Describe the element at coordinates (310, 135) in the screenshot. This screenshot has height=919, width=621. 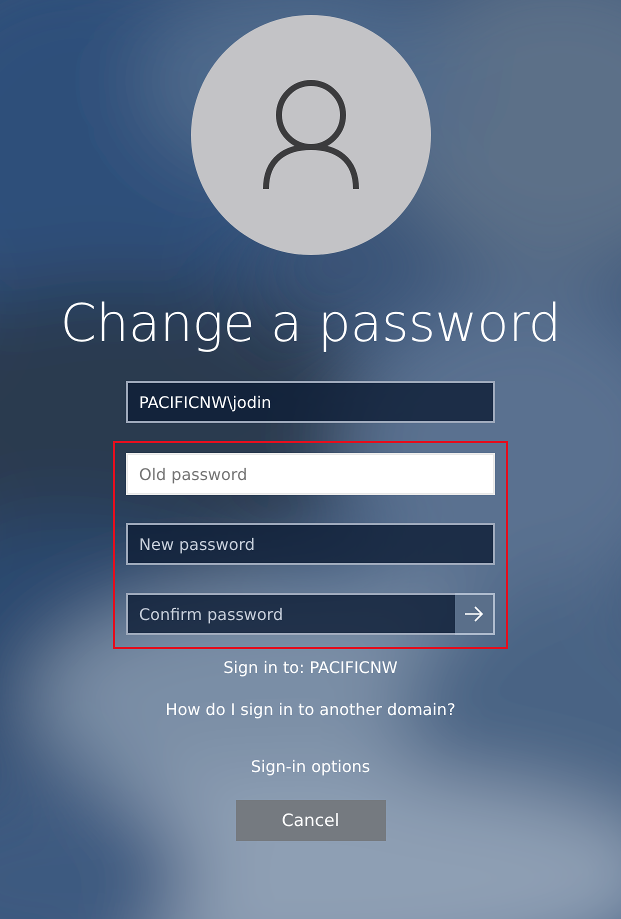
I see `user-icon` at that location.